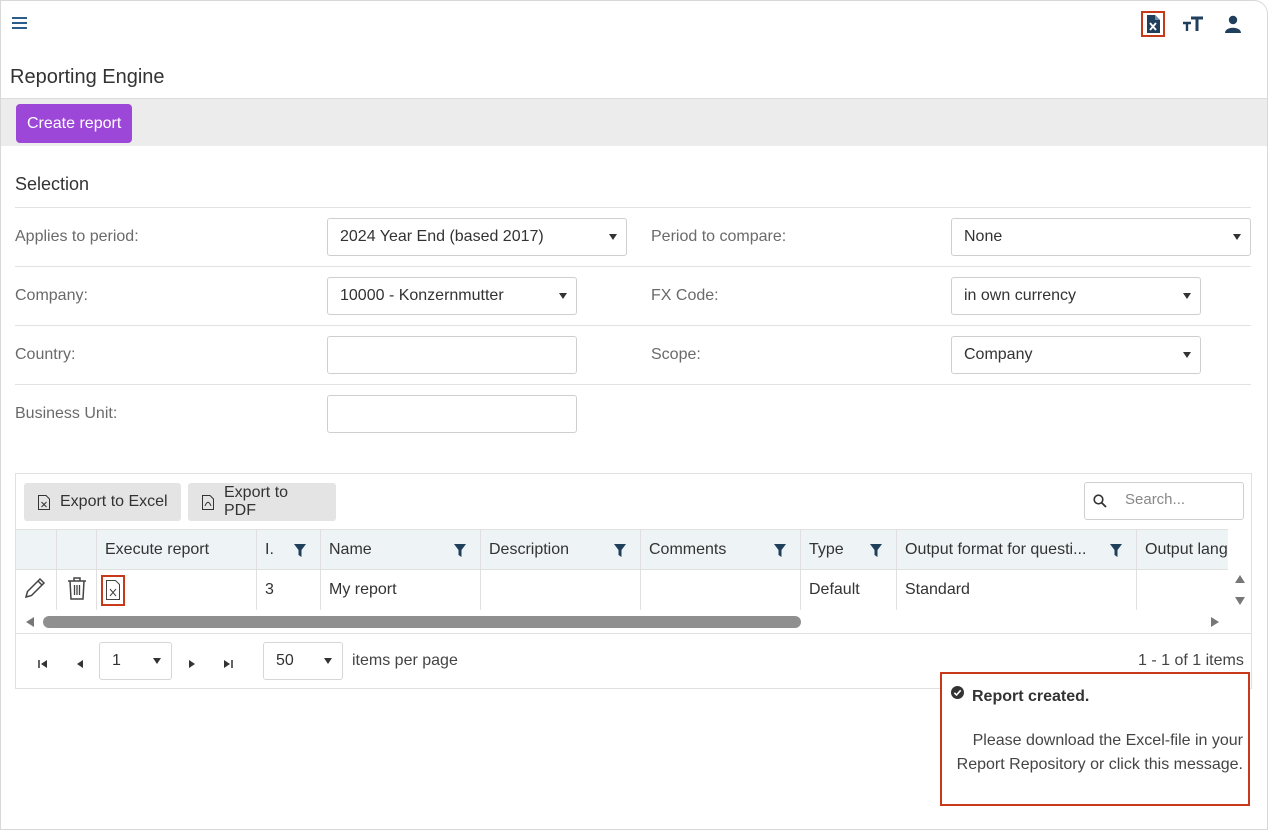  Describe the element at coordinates (289, 590) in the screenshot. I see `id-cell: 3` at that location.